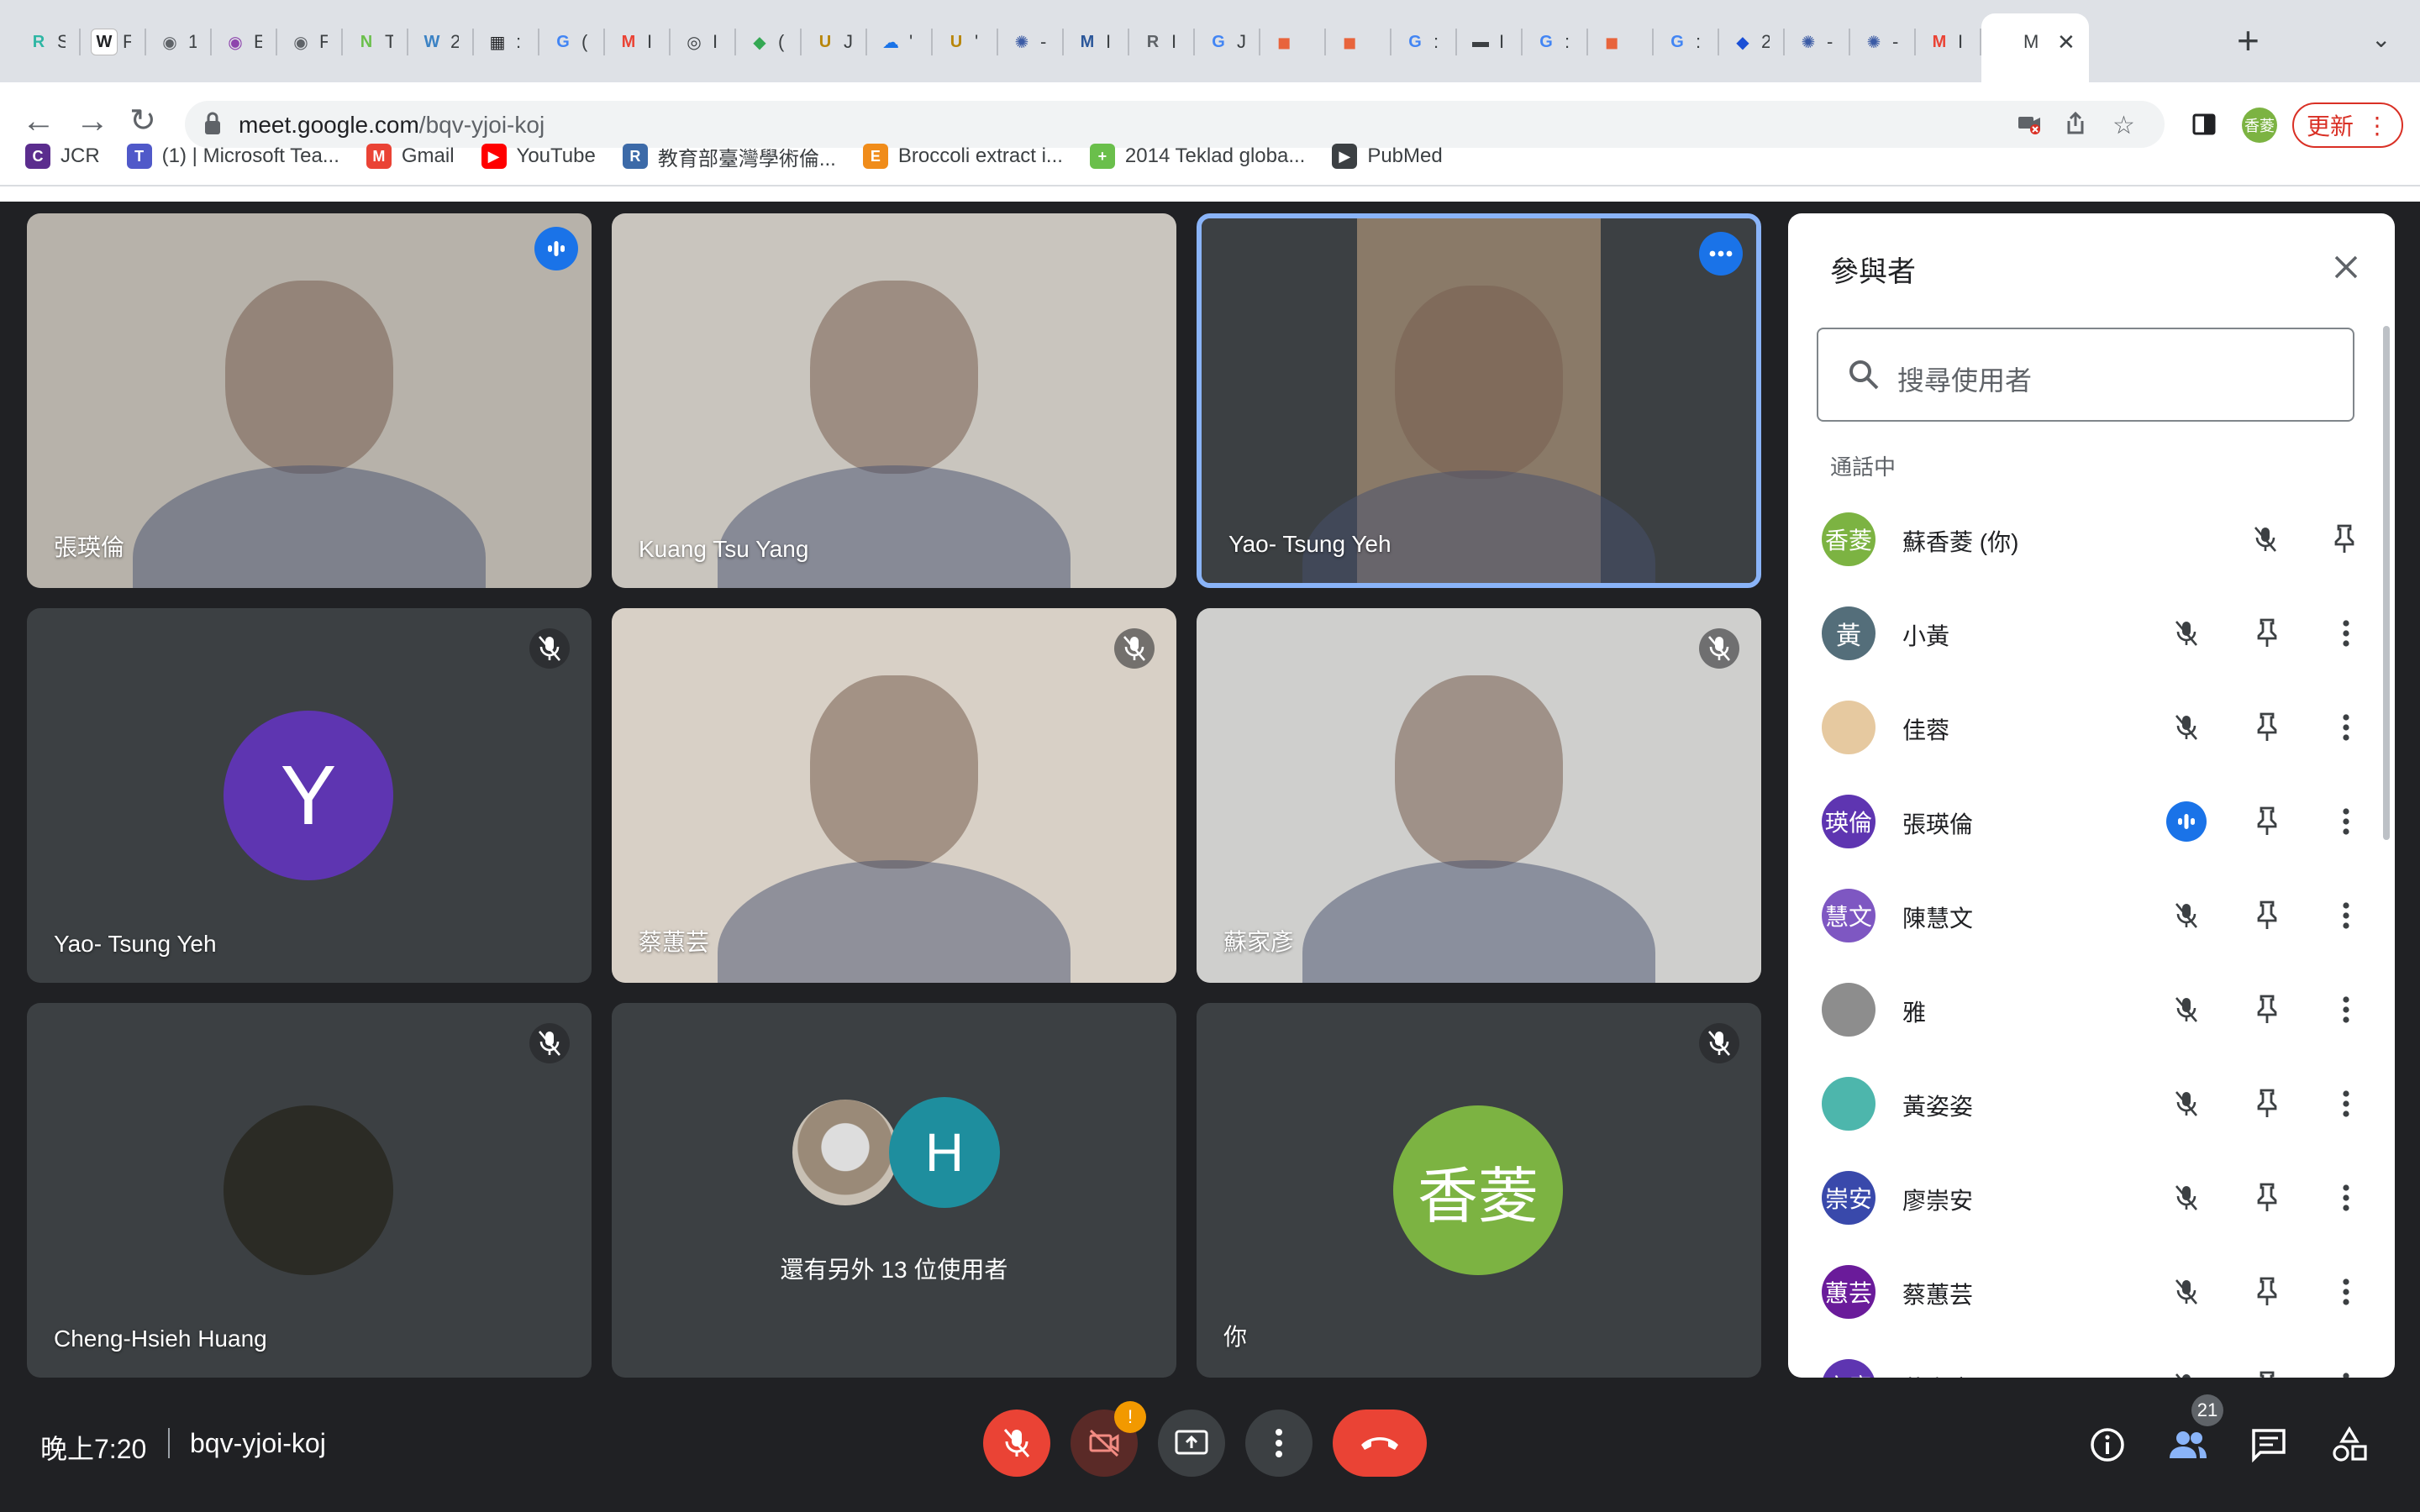 The image size is (2420, 1512). What do you see at coordinates (1227, 42) in the screenshot?
I see `browser-tab: GJ` at bounding box center [1227, 42].